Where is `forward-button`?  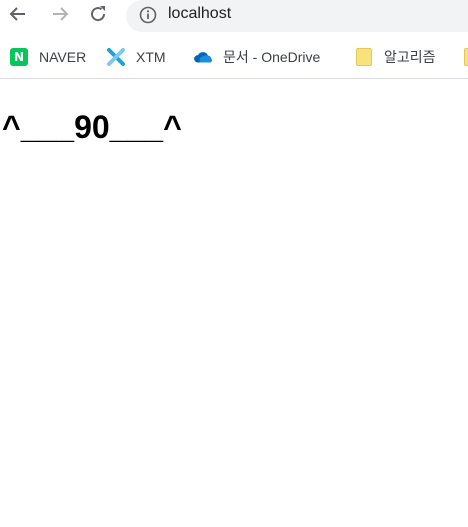 forward-button is located at coordinates (60, 14).